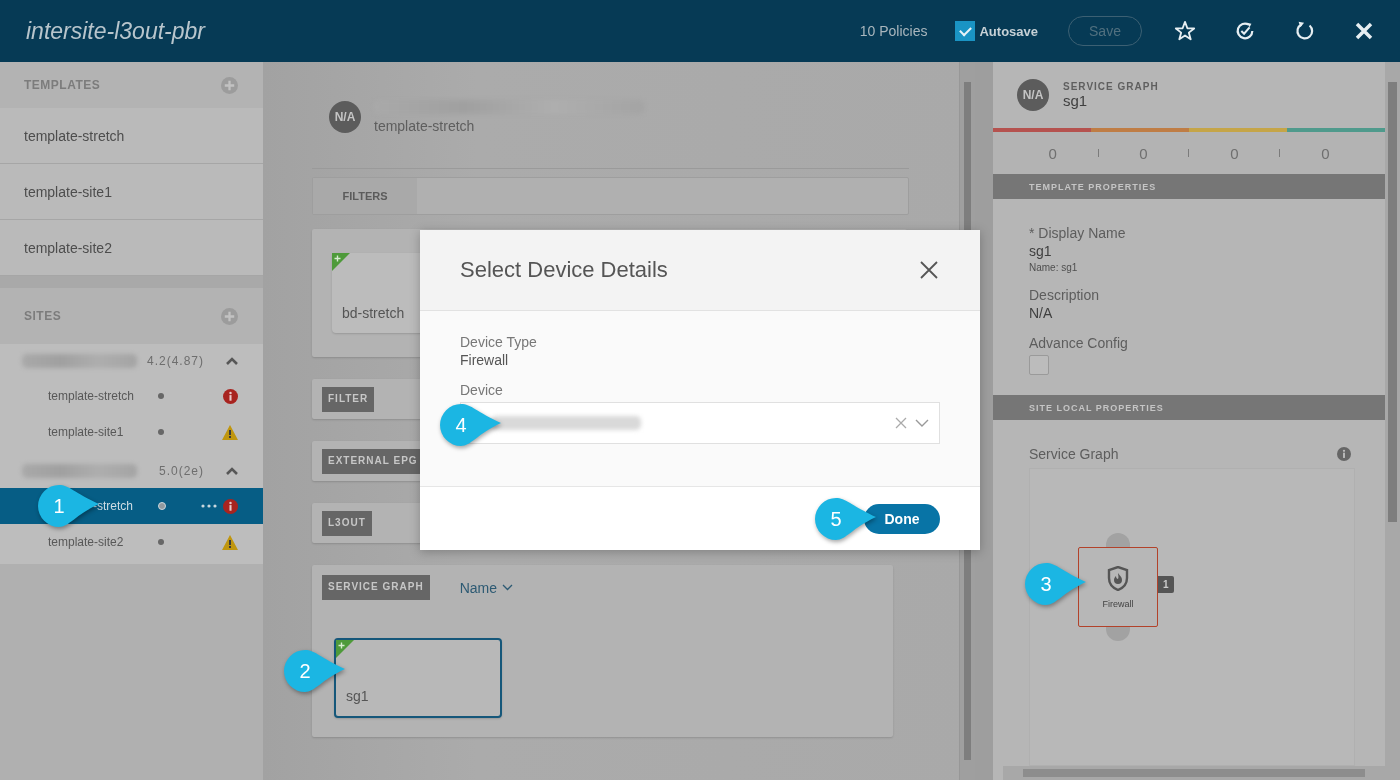 This screenshot has height=780, width=1400. Describe the element at coordinates (1076, 100) in the screenshot. I see `object-name: sg1` at that location.